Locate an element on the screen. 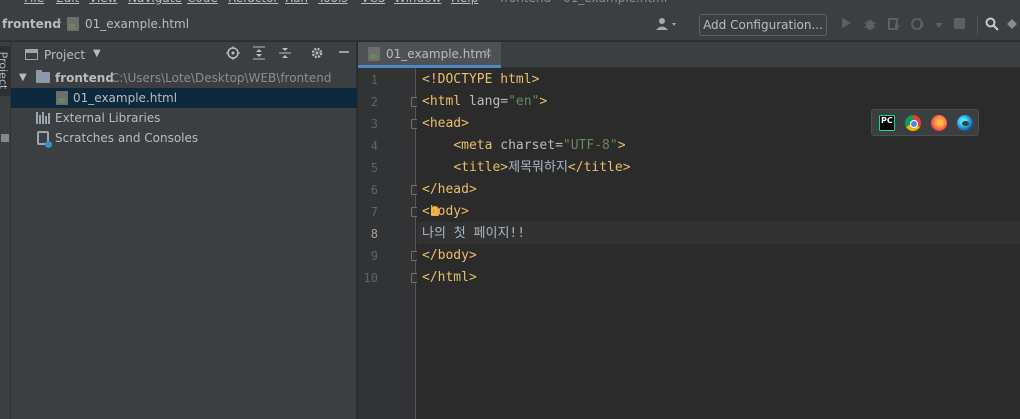  stop-icon is located at coordinates (959, 25).